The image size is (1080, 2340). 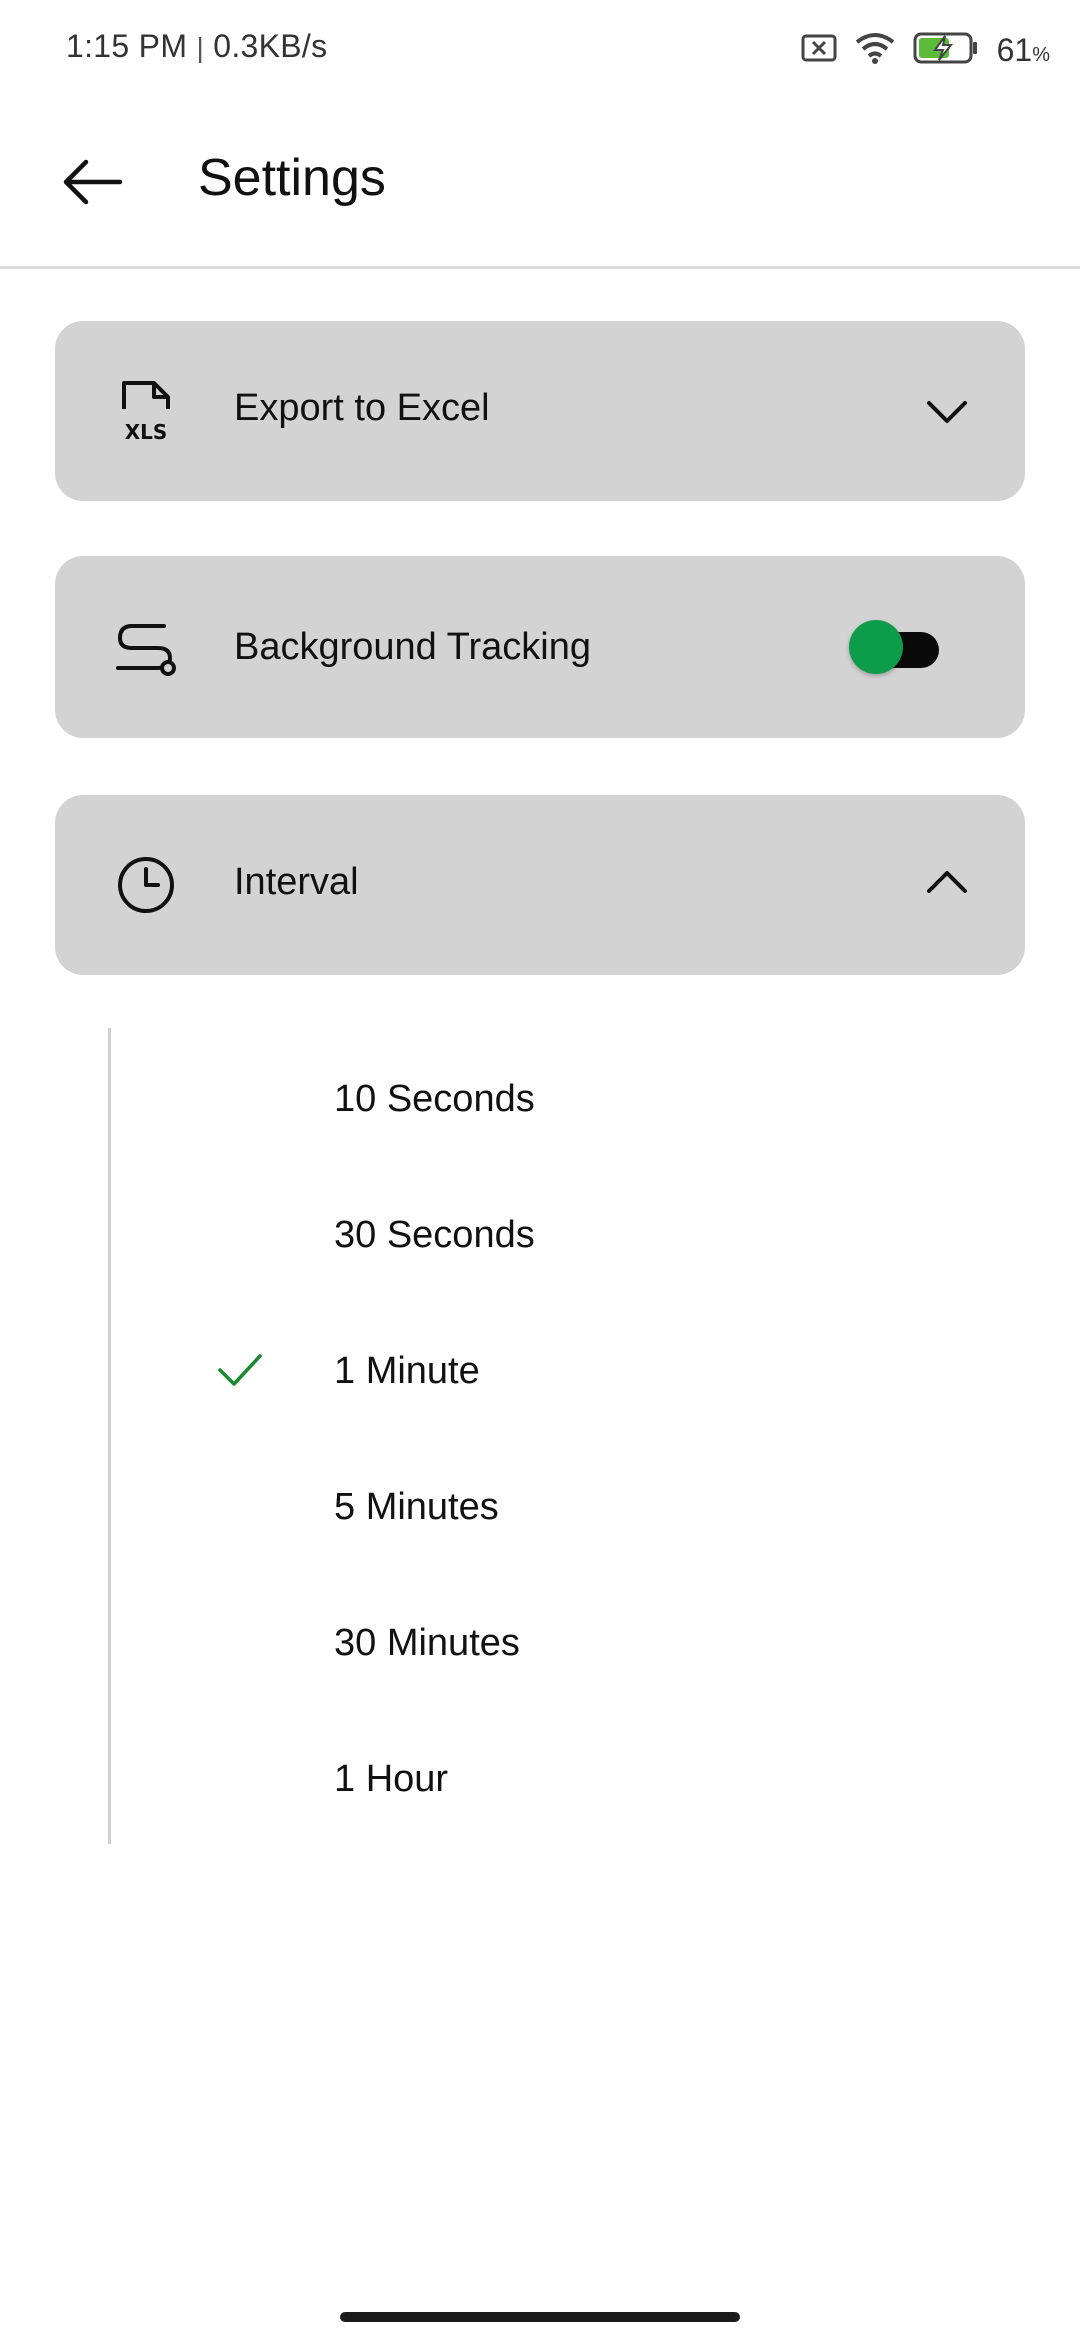 I want to click on interval-option-30-minutes: 30 Minutes, so click(x=560, y=1644).